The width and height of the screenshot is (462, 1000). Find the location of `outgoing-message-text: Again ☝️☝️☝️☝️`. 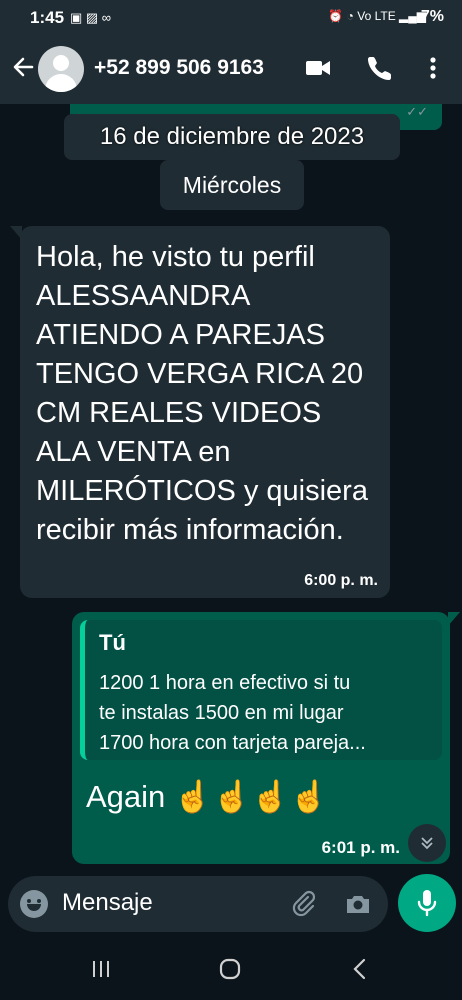

outgoing-message-text: Again ☝️☝️☝️☝️ is located at coordinates (207, 796).